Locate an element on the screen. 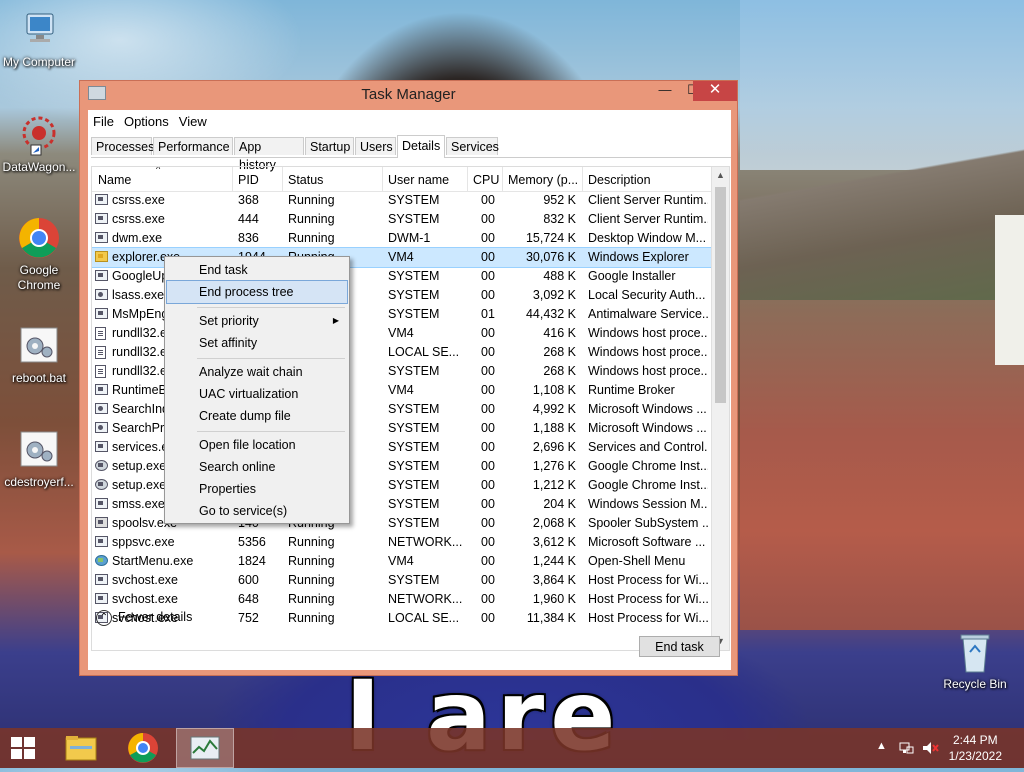  menu-item-go-to-services: Go to service(s) is located at coordinates (257, 511).